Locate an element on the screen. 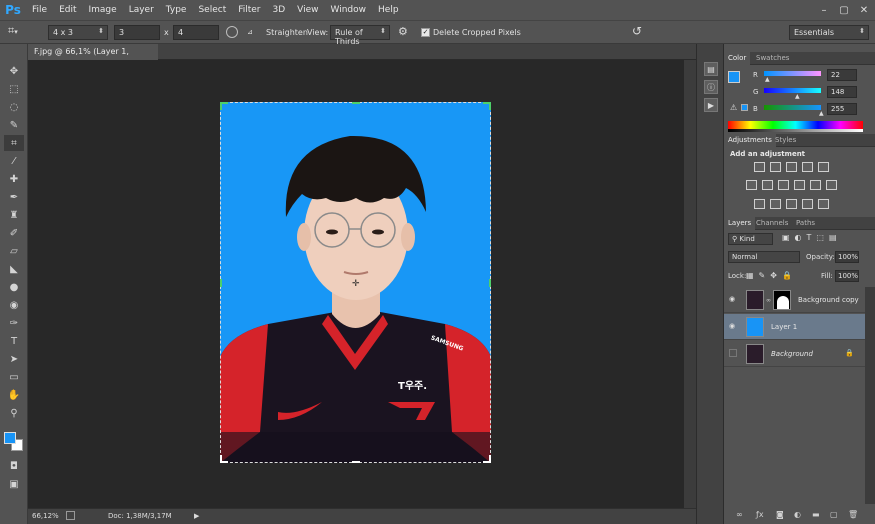  color-fg-swatch is located at coordinates (734, 77).